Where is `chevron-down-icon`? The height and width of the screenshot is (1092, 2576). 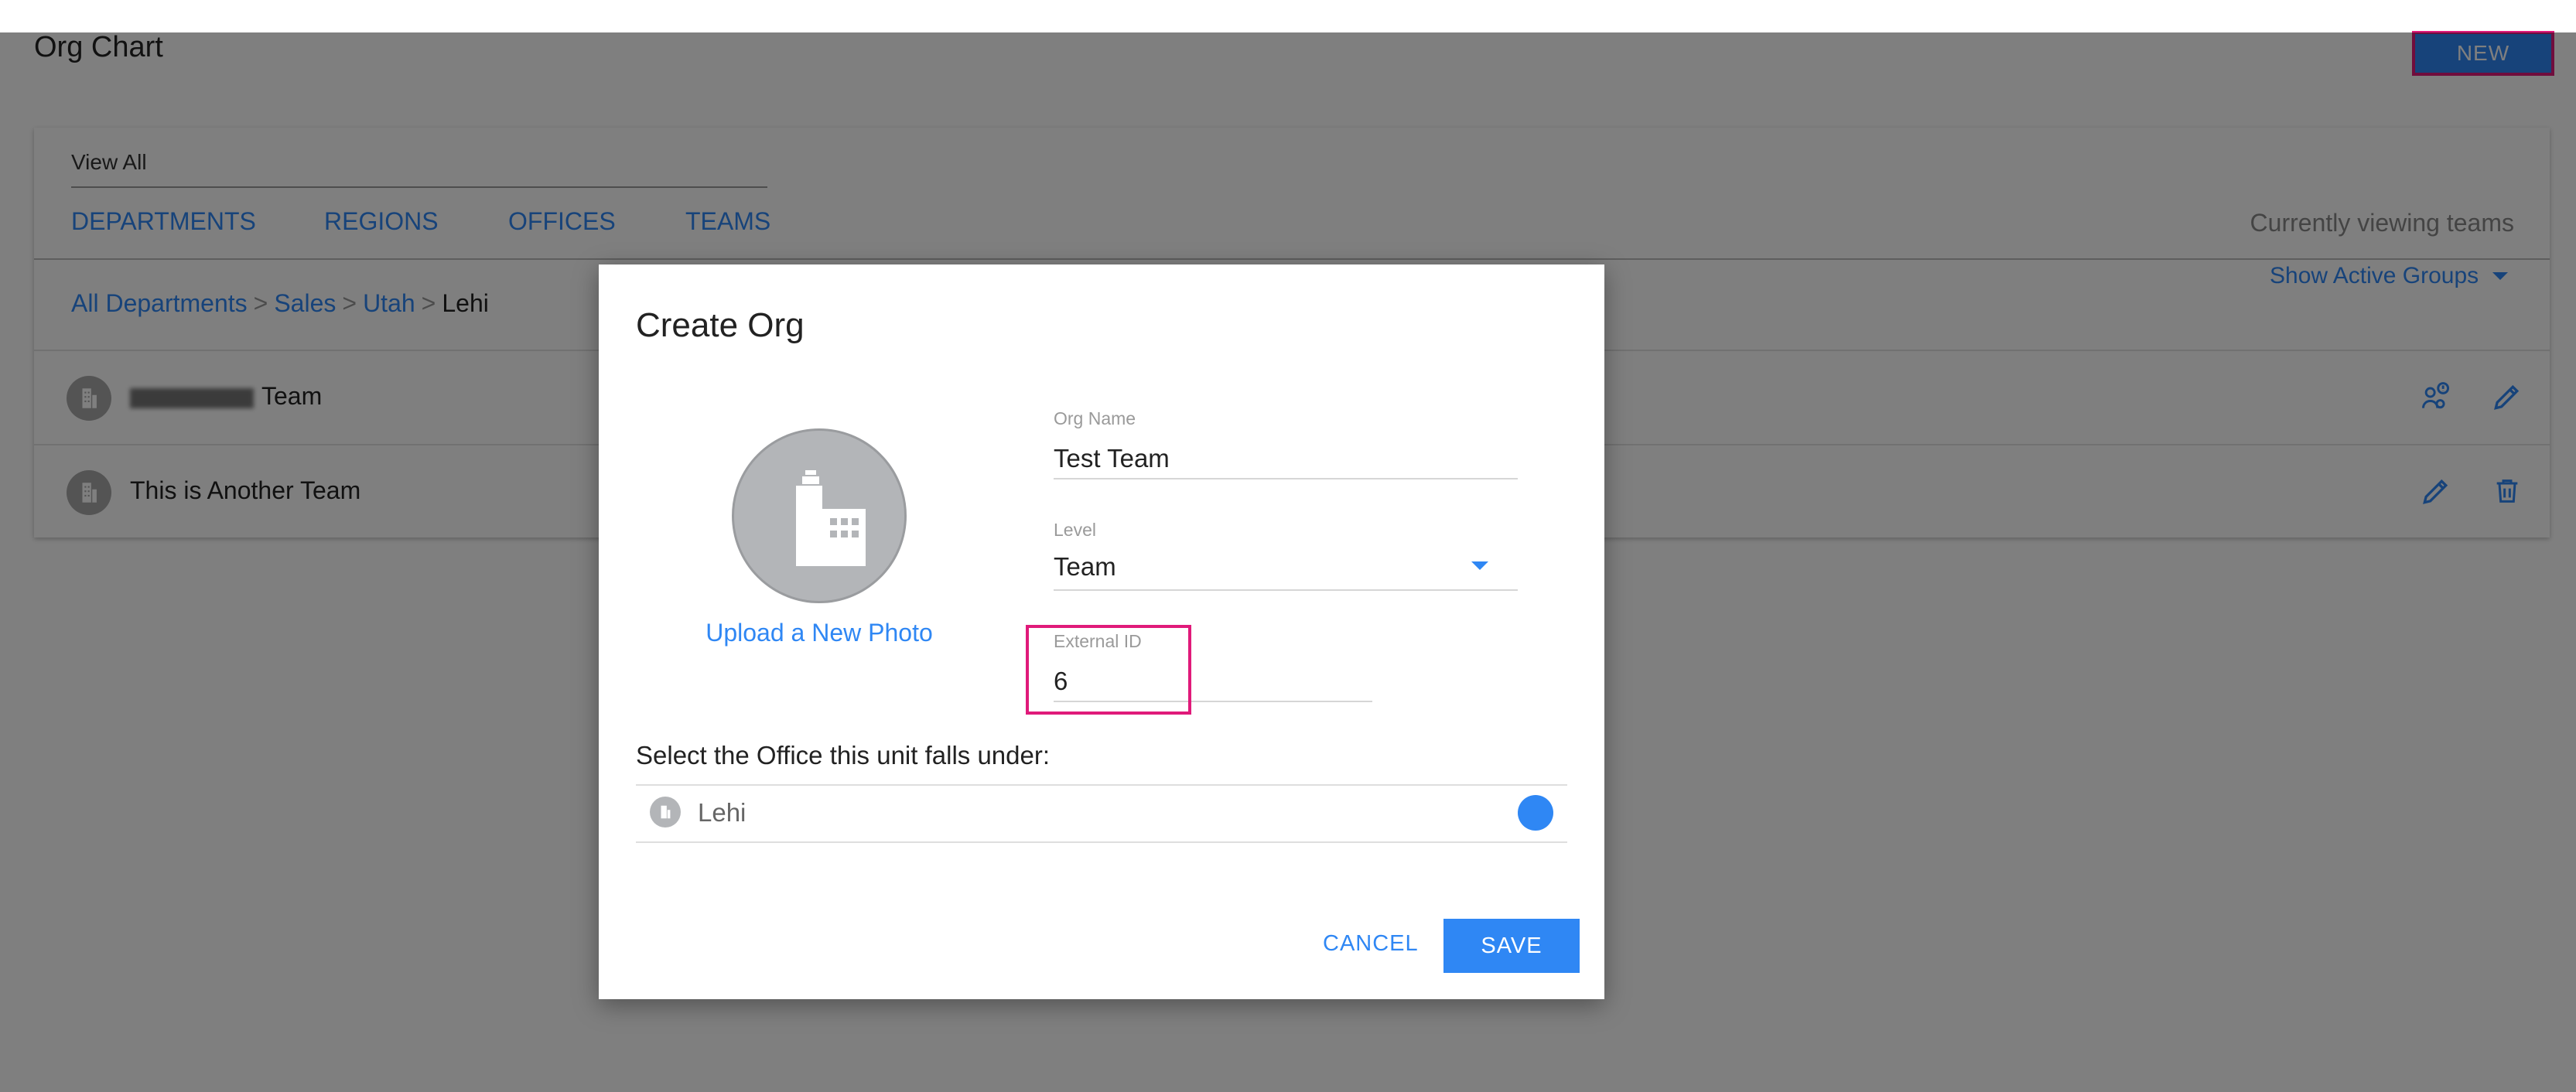 chevron-down-icon is located at coordinates (1479, 565).